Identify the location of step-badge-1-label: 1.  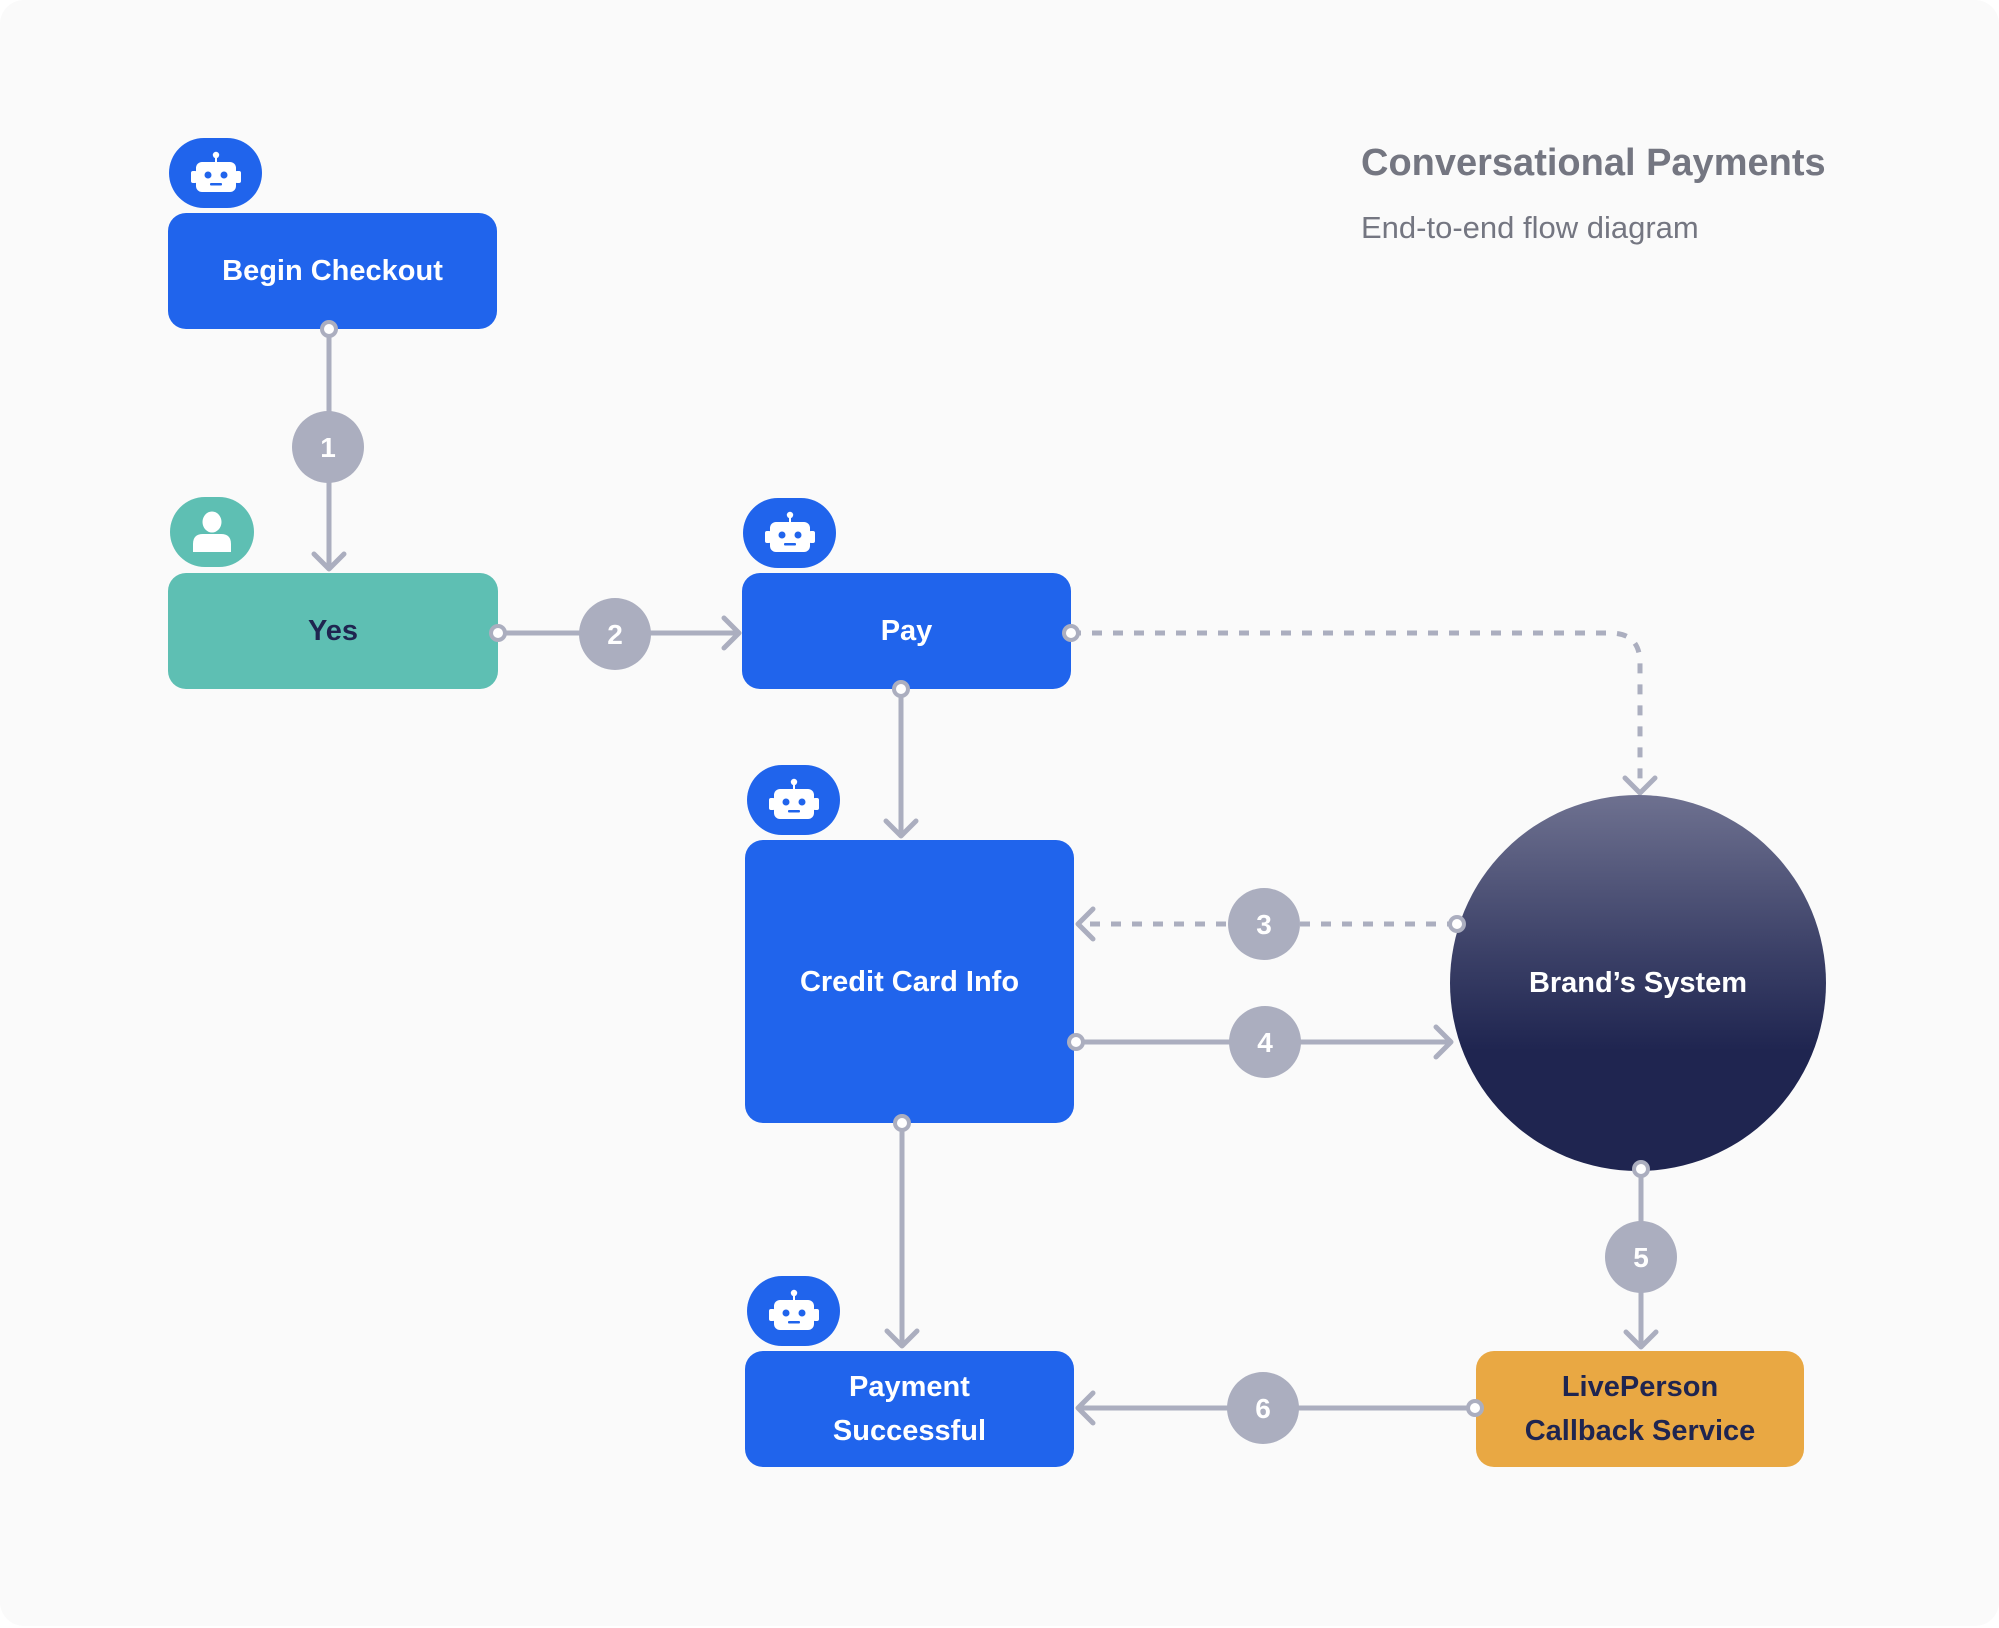
(328, 447).